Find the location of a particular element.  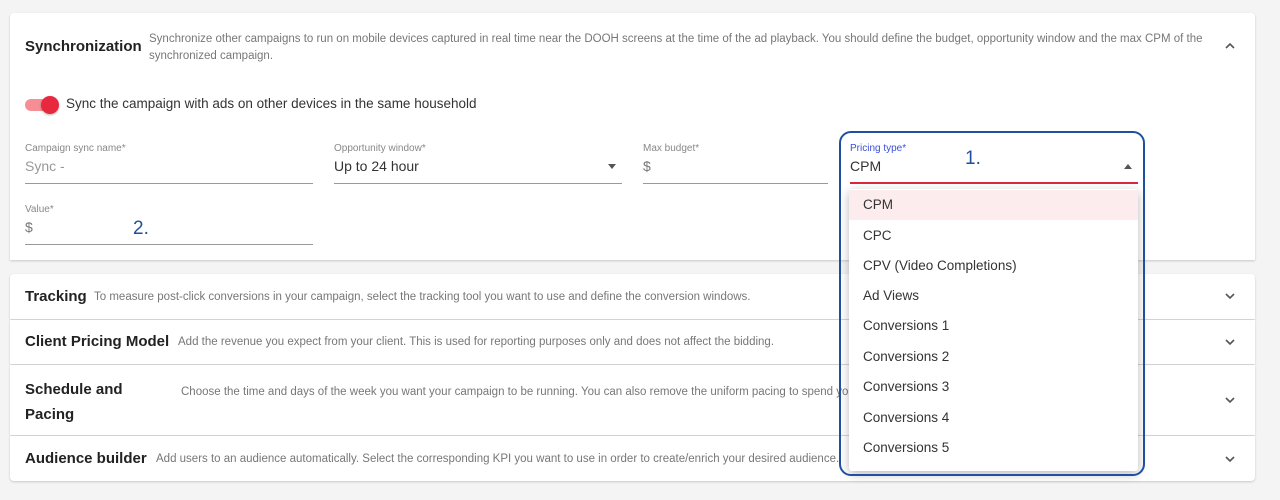

pricing-option-cpm: CPM is located at coordinates (993, 205).